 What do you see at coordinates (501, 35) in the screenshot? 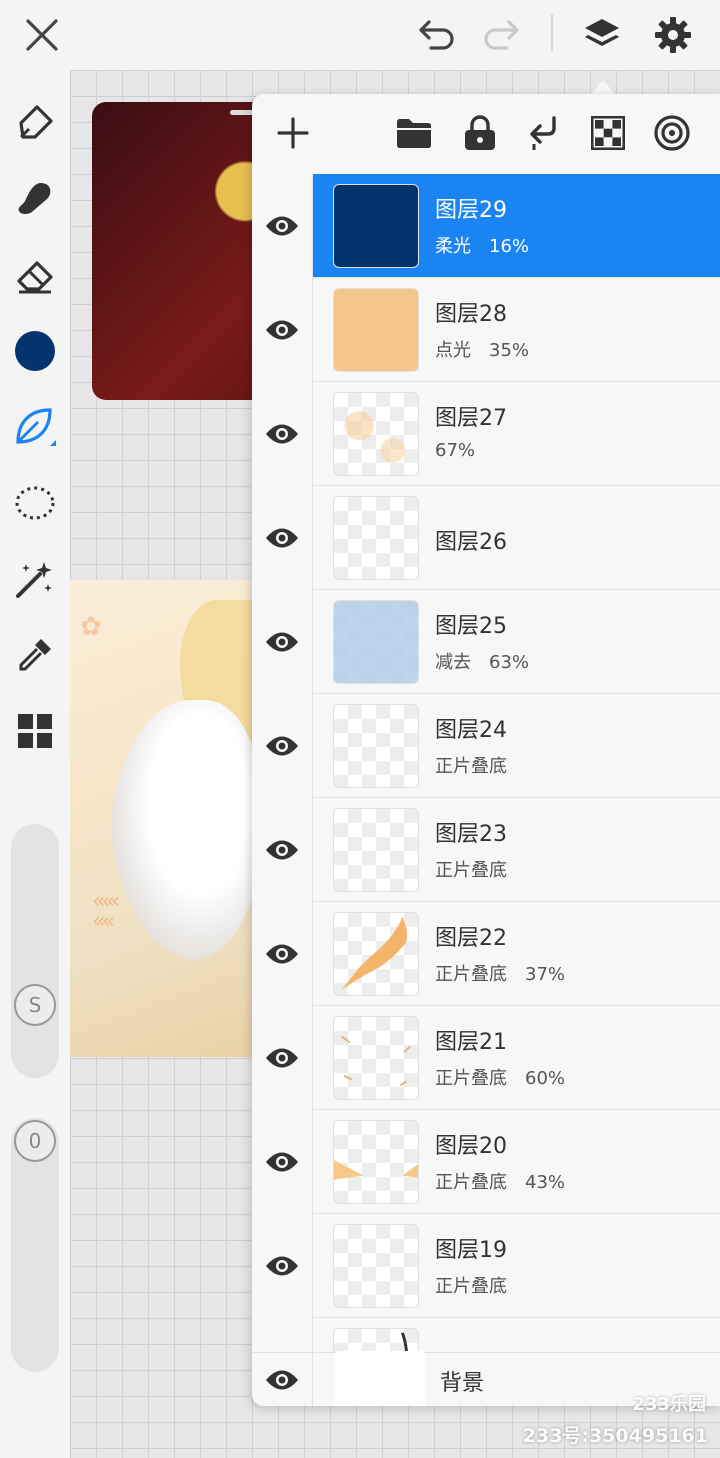
I see `redo-icon` at bounding box center [501, 35].